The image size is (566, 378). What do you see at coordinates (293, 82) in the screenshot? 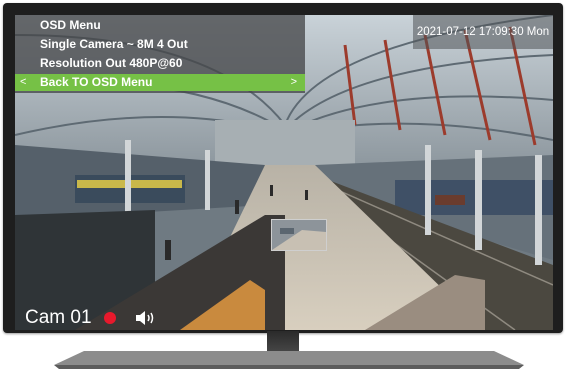
I see `chevron-right-icon: >` at bounding box center [293, 82].